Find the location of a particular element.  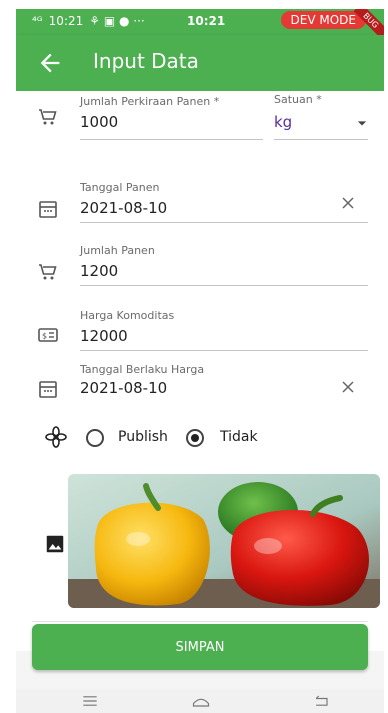

status-time-left: 10:21 is located at coordinates (66, 21).